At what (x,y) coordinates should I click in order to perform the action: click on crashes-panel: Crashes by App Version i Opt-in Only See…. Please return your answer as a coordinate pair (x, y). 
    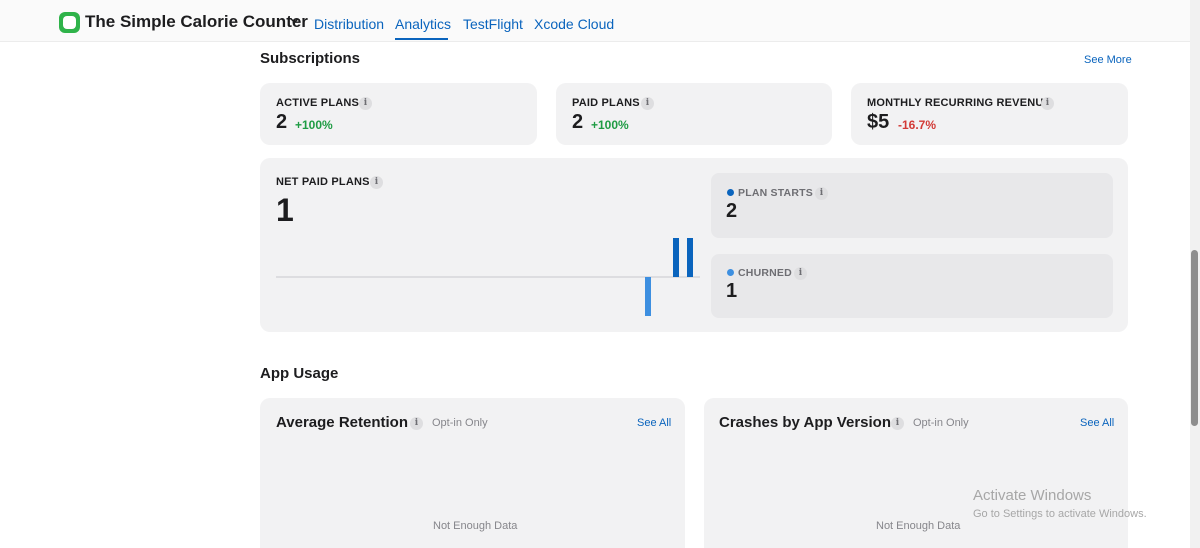
    Looking at the image, I should click on (916, 473).